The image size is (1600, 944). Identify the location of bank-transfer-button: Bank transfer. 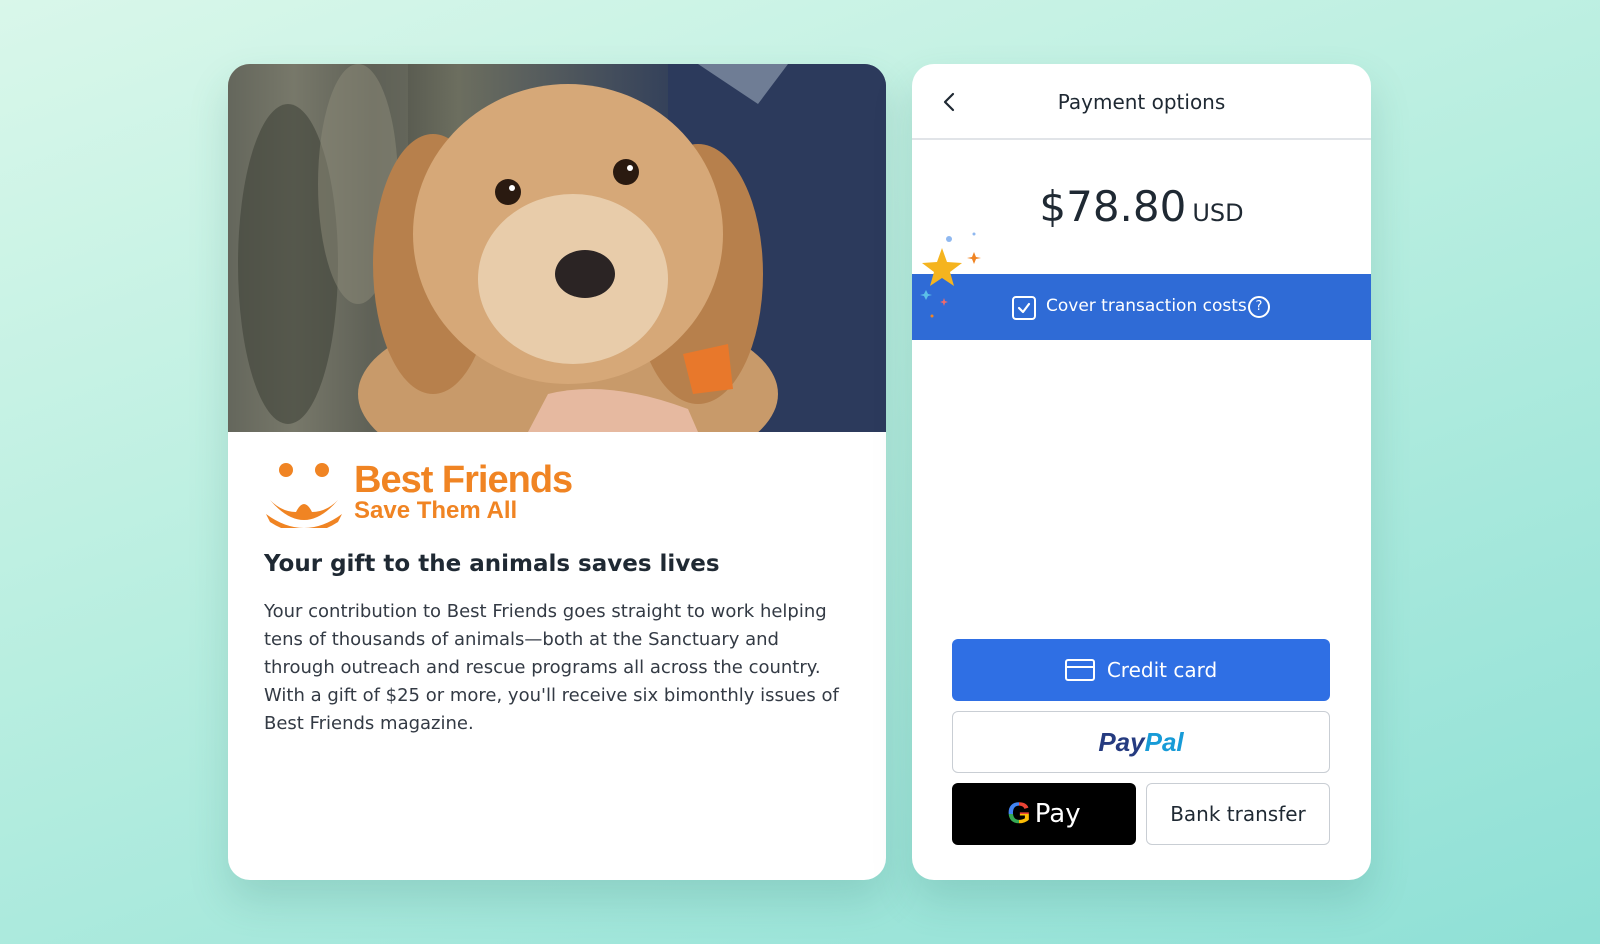
(1238, 814).